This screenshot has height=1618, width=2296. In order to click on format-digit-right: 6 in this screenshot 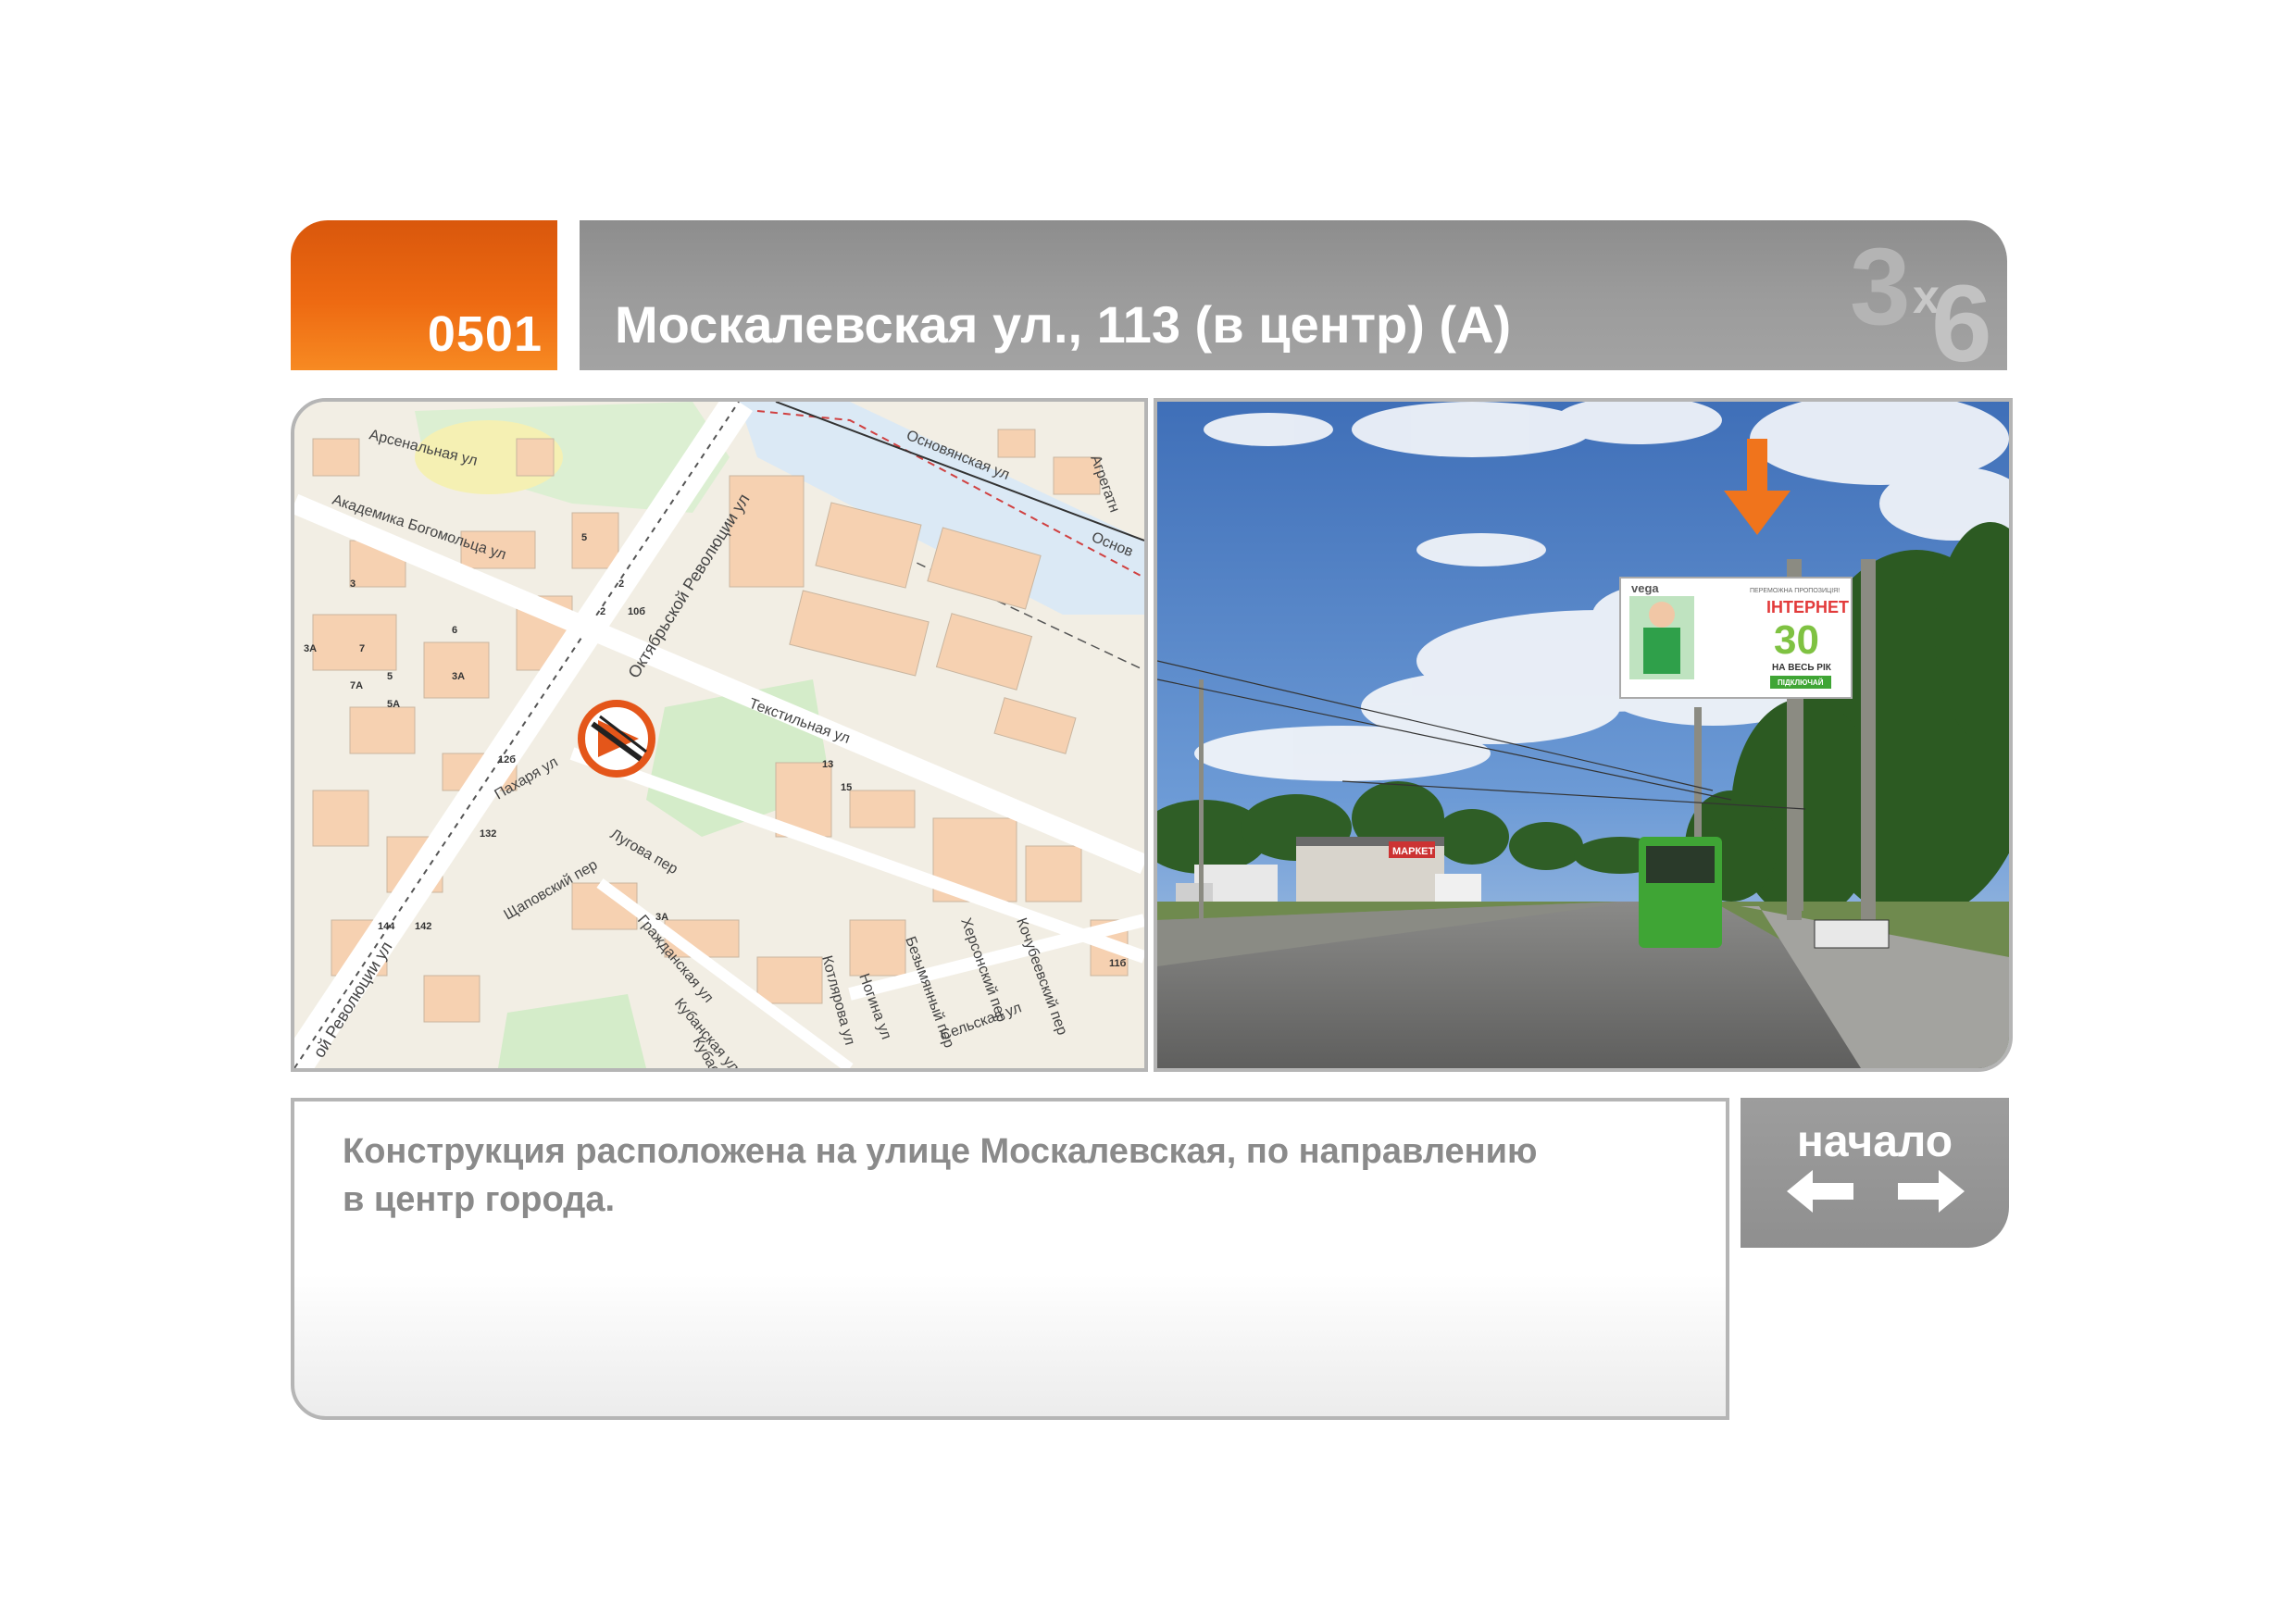, I will do `click(1962, 316)`.